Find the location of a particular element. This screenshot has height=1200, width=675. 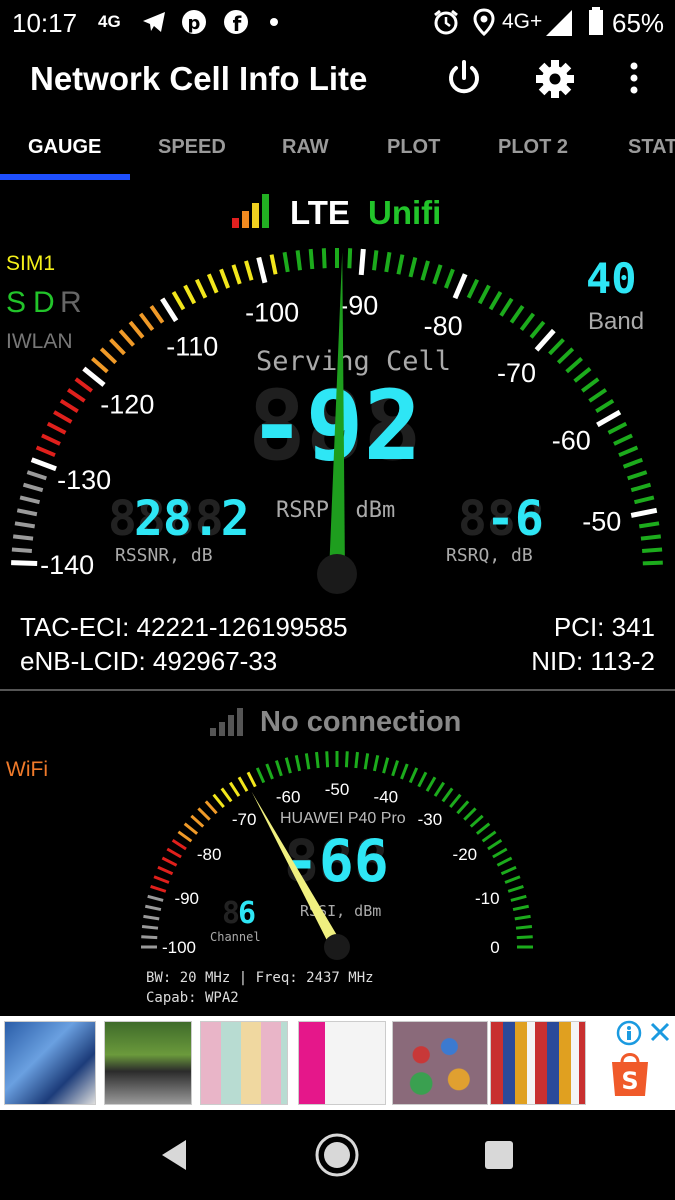

tab-plot: PLOT is located at coordinates (413, 147).